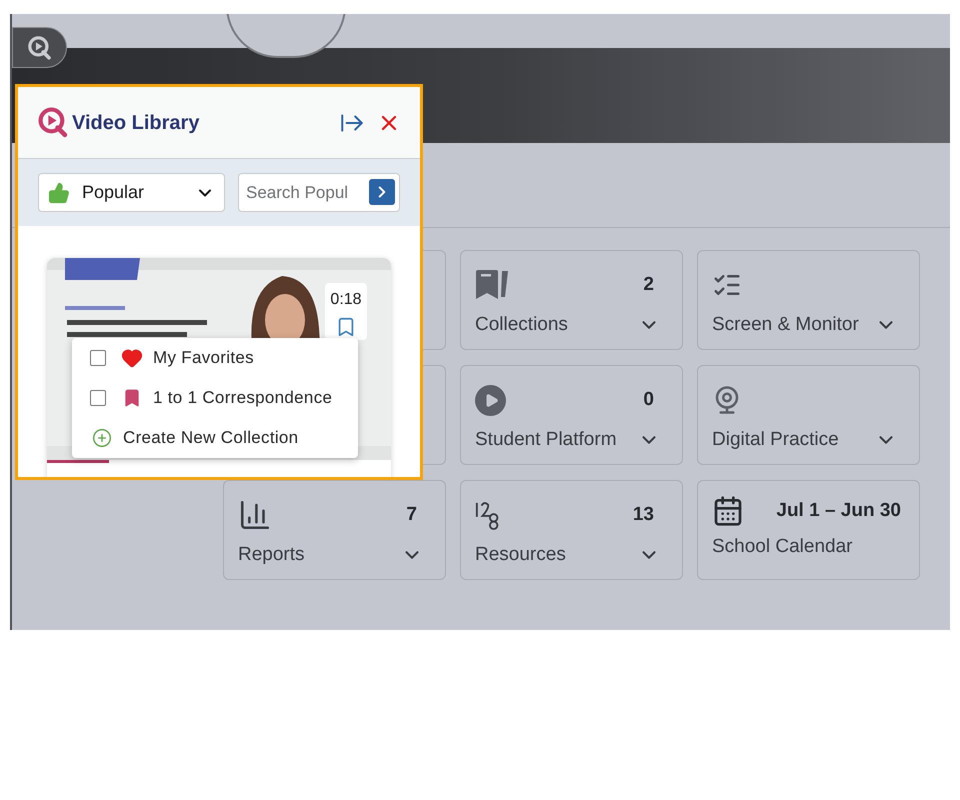 The image size is (960, 800). Describe the element at coordinates (571, 415) in the screenshot. I see `dashboard-card: 0 Student Platform` at that location.